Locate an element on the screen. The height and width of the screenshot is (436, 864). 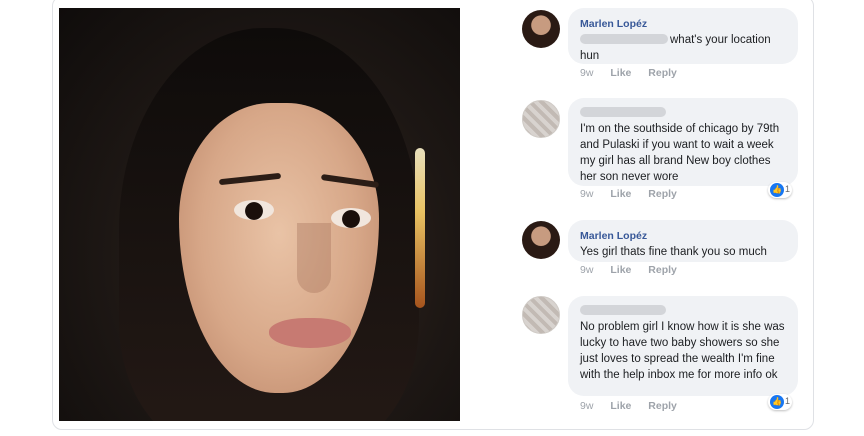
redacted-mention is located at coordinates (624, 39).